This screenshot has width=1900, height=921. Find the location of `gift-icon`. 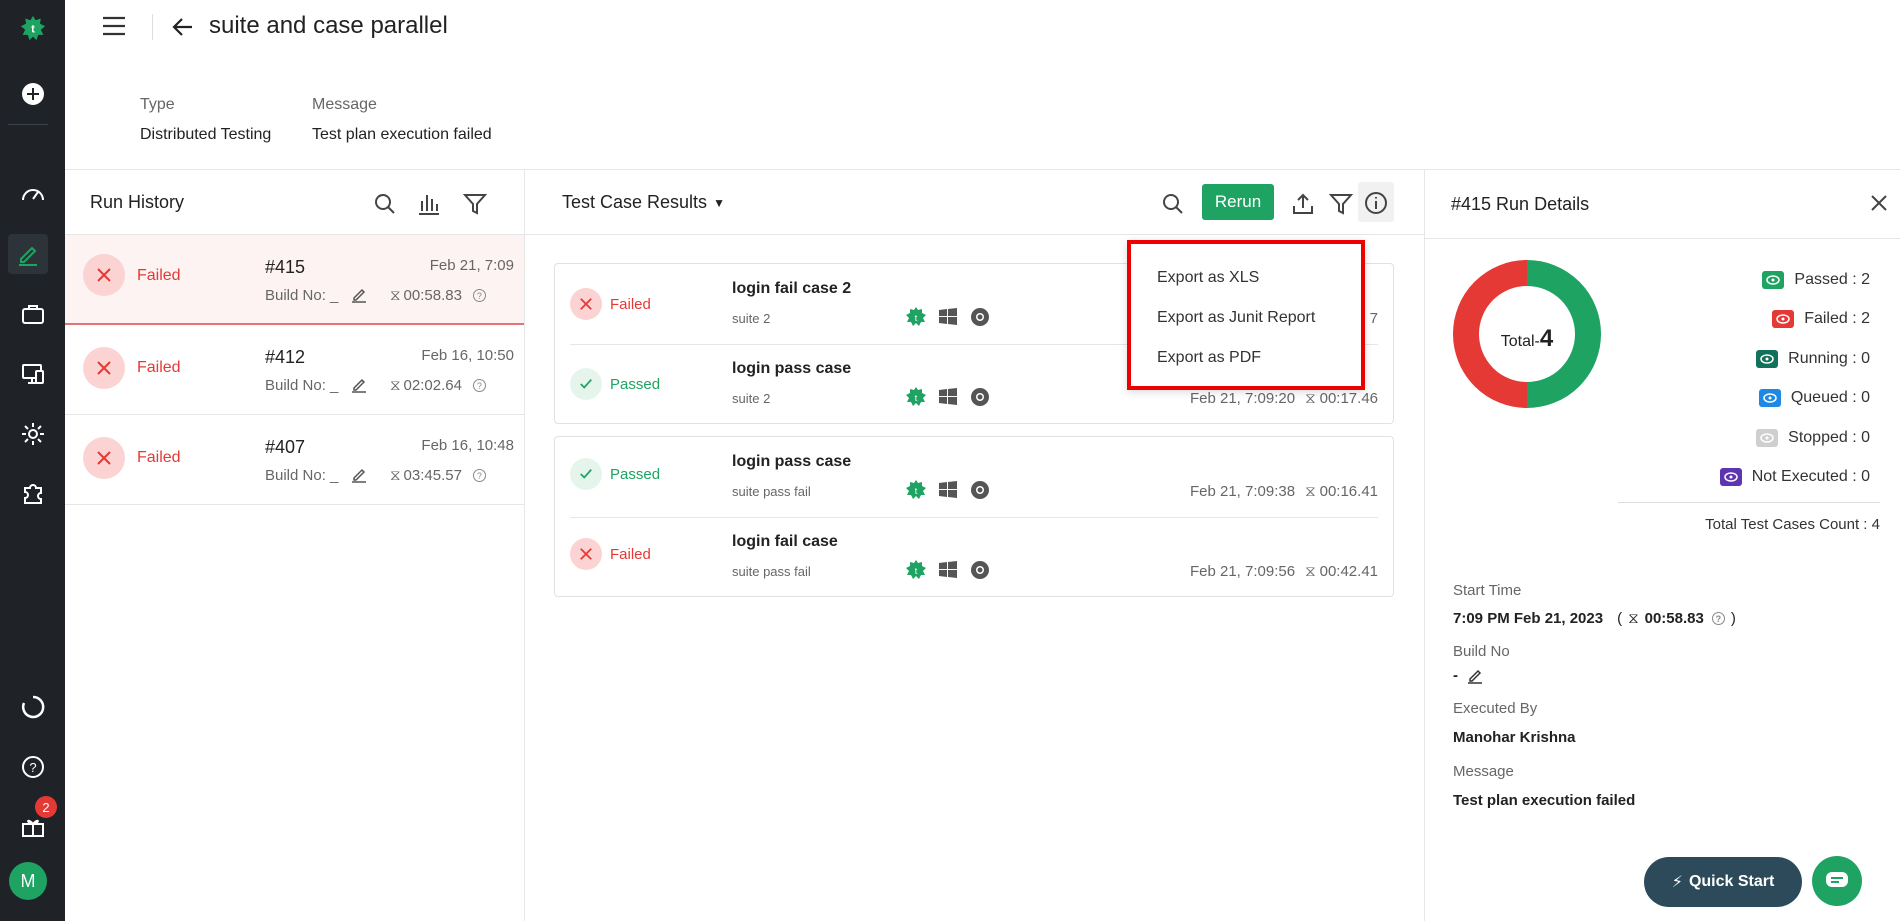

gift-icon is located at coordinates (32, 827).